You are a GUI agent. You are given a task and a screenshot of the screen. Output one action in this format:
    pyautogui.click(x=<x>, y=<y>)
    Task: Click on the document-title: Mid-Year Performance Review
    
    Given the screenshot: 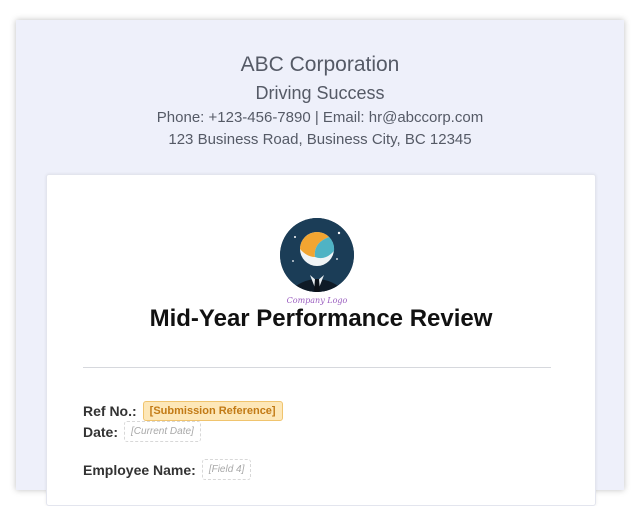 What is the action you would take?
    pyautogui.click(x=321, y=318)
    